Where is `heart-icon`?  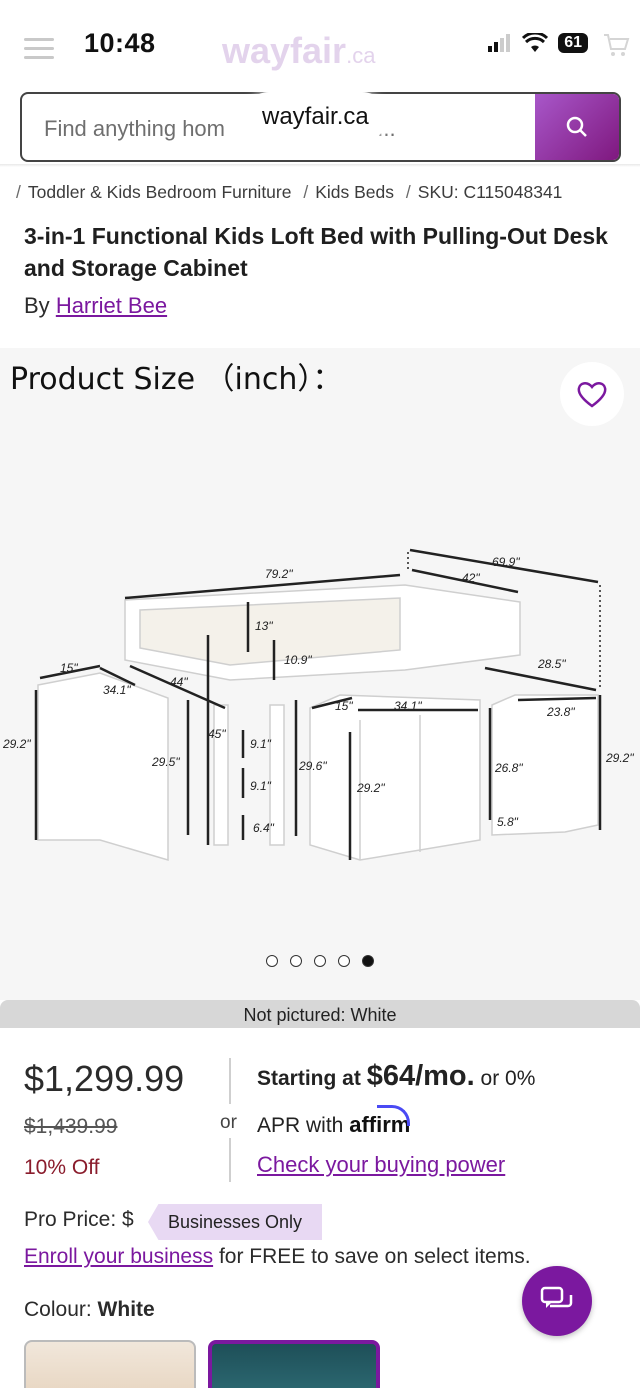
heart-icon is located at coordinates (592, 395).